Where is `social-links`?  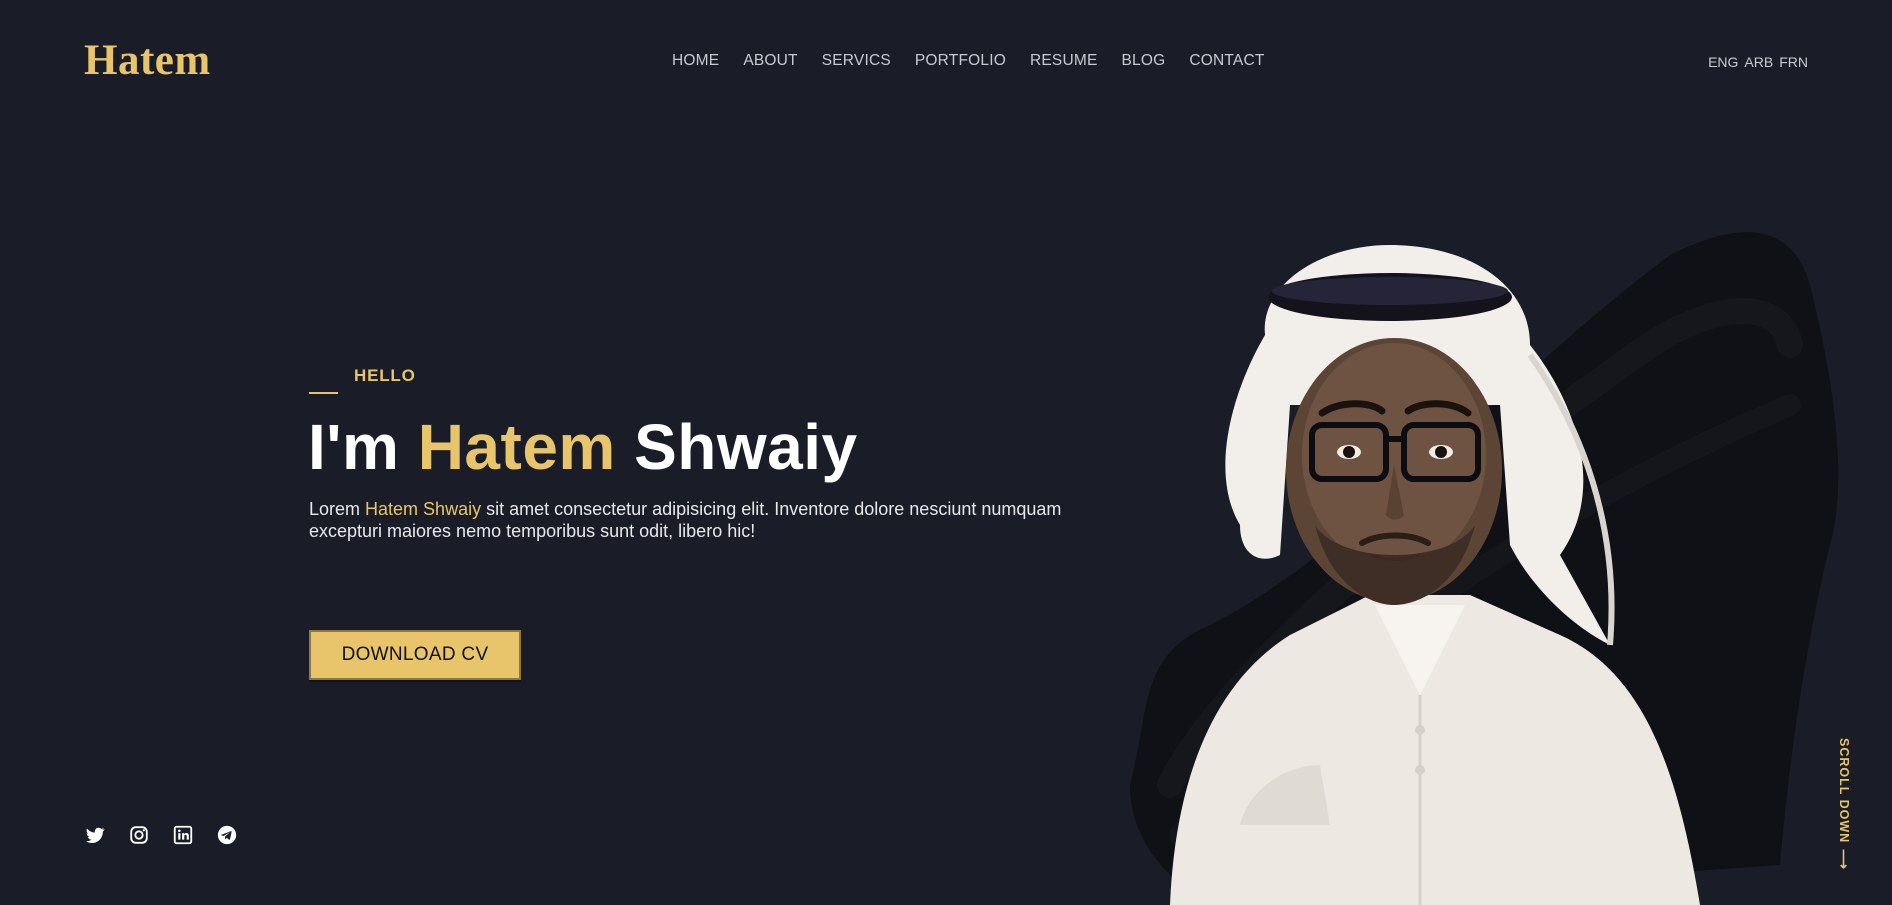 social-links is located at coordinates (161, 835).